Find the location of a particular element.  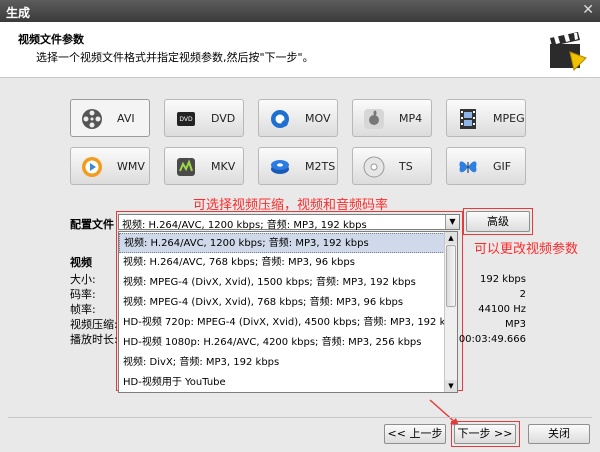

format-label: MP4 is located at coordinates (411, 118).